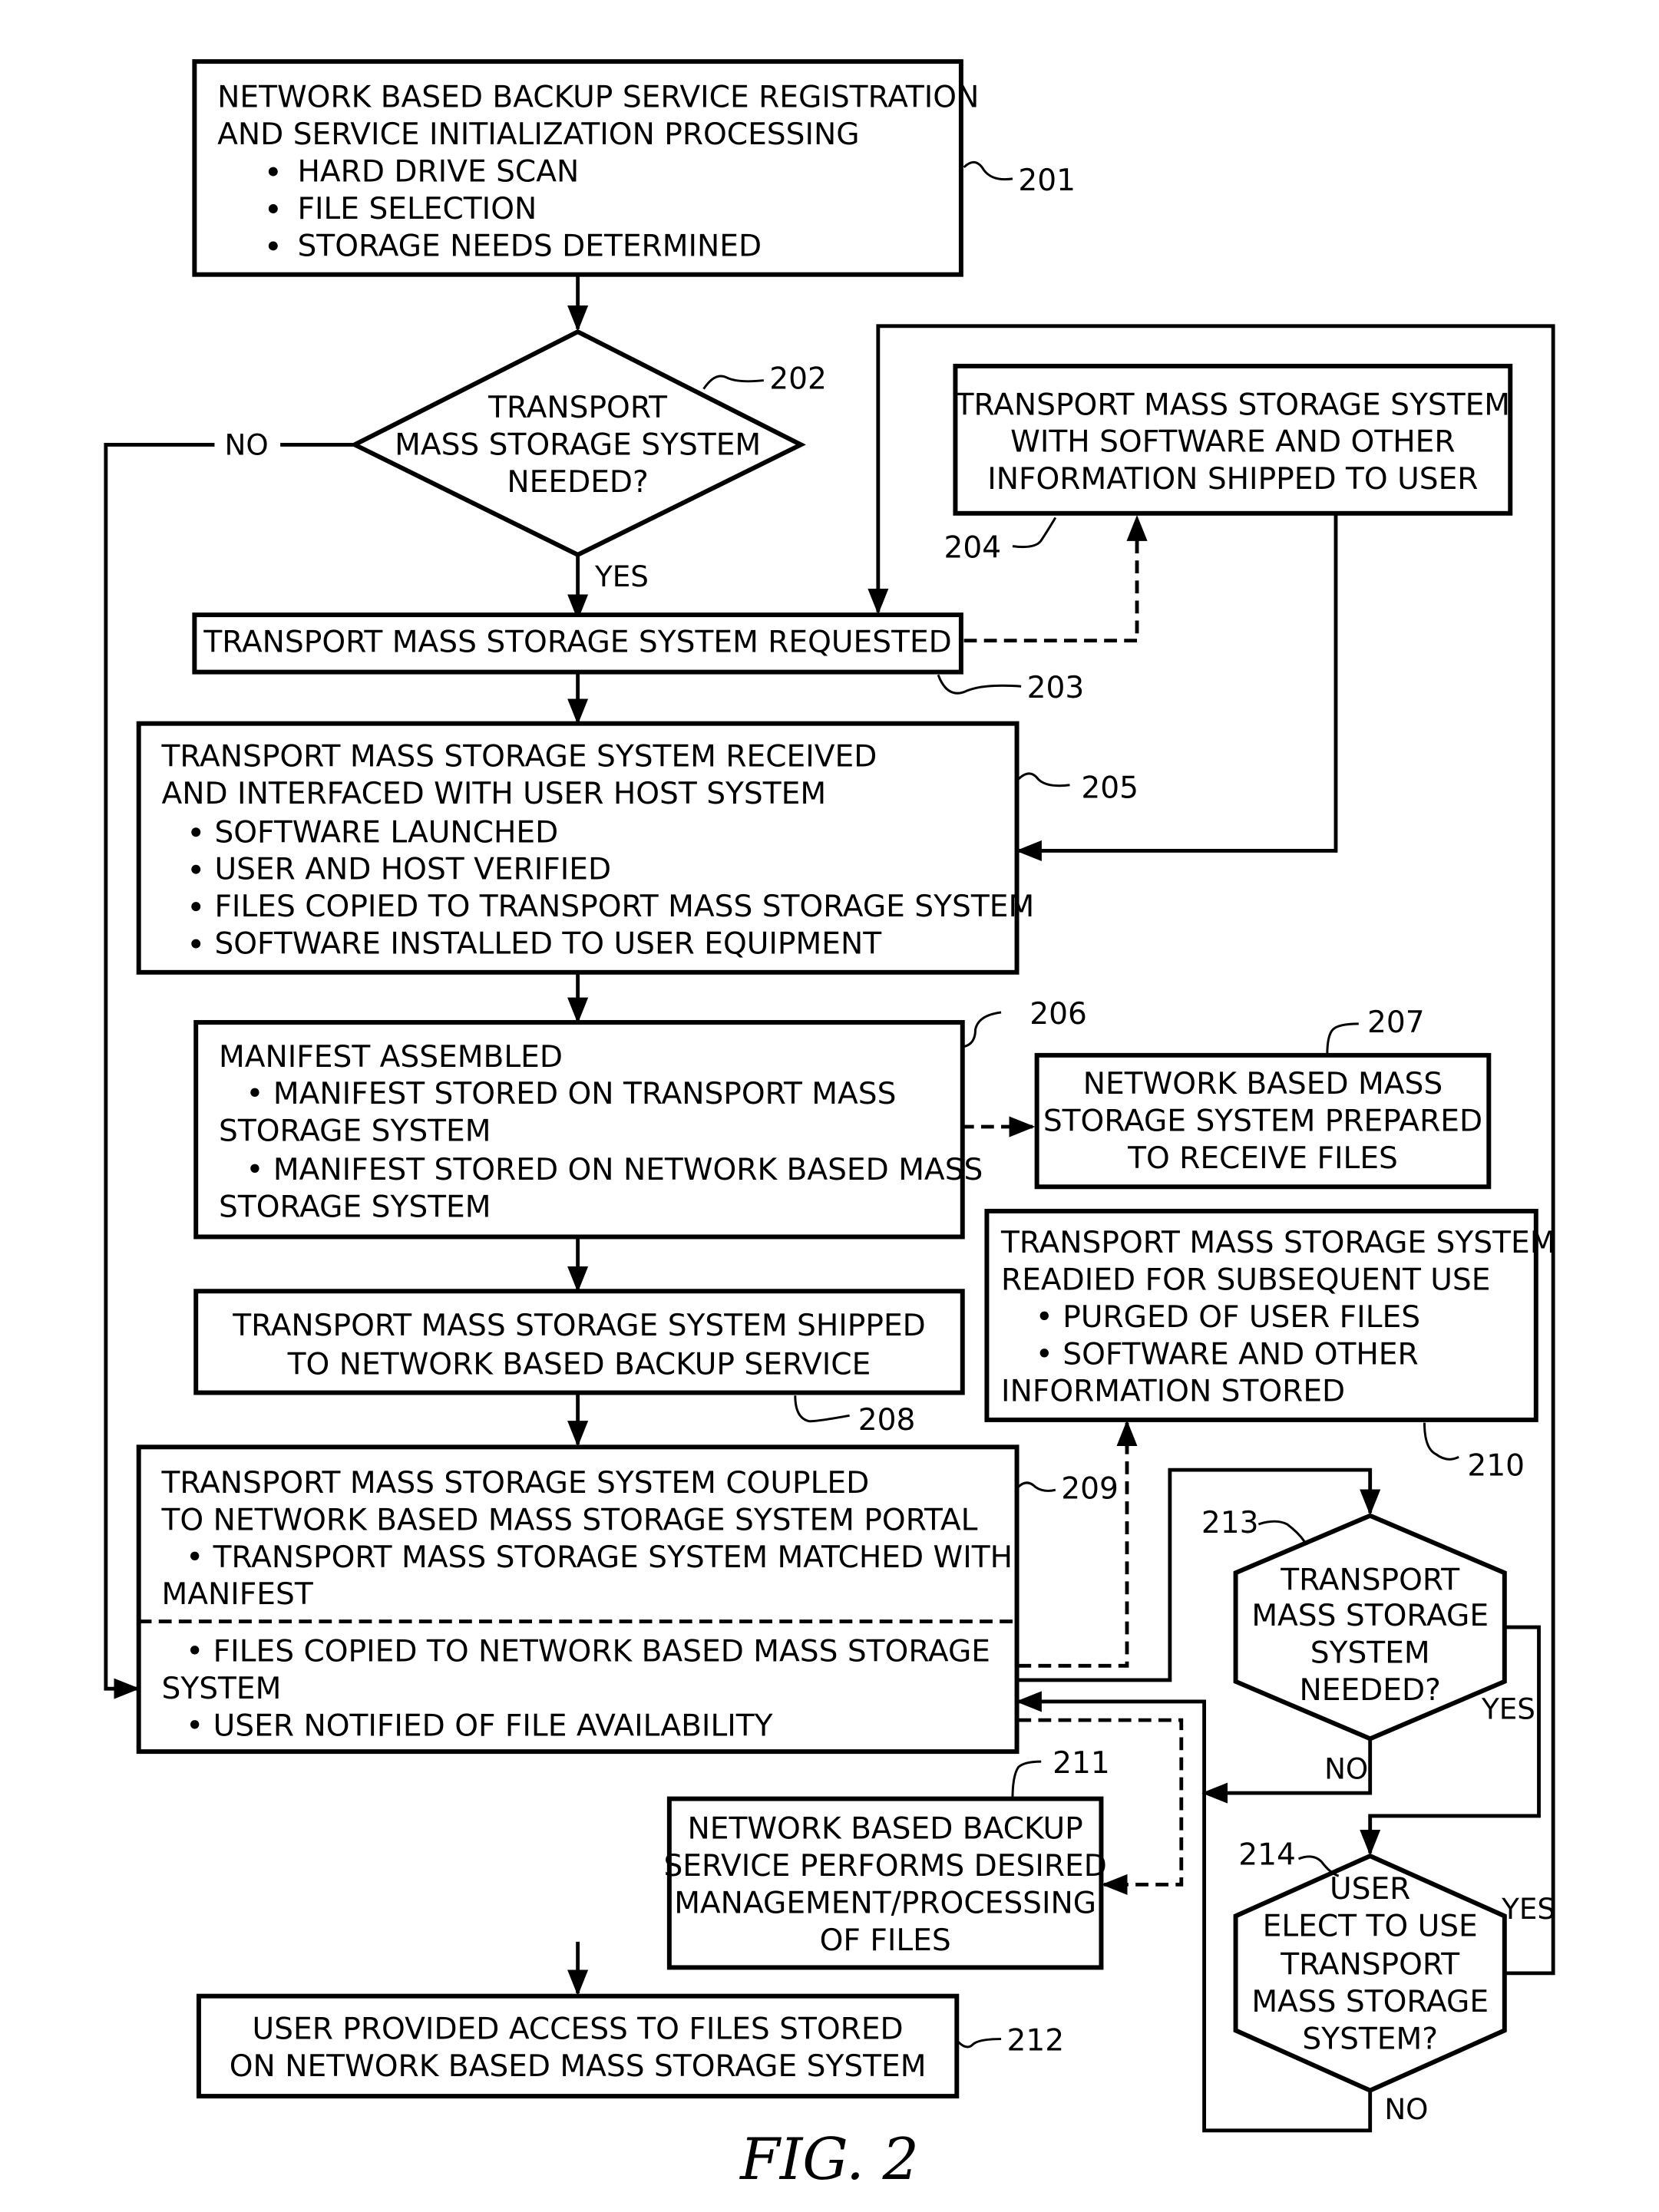 The image size is (1659, 2212). What do you see at coordinates (1370, 1653) in the screenshot?
I see `node-213-line: SYSTEM` at bounding box center [1370, 1653].